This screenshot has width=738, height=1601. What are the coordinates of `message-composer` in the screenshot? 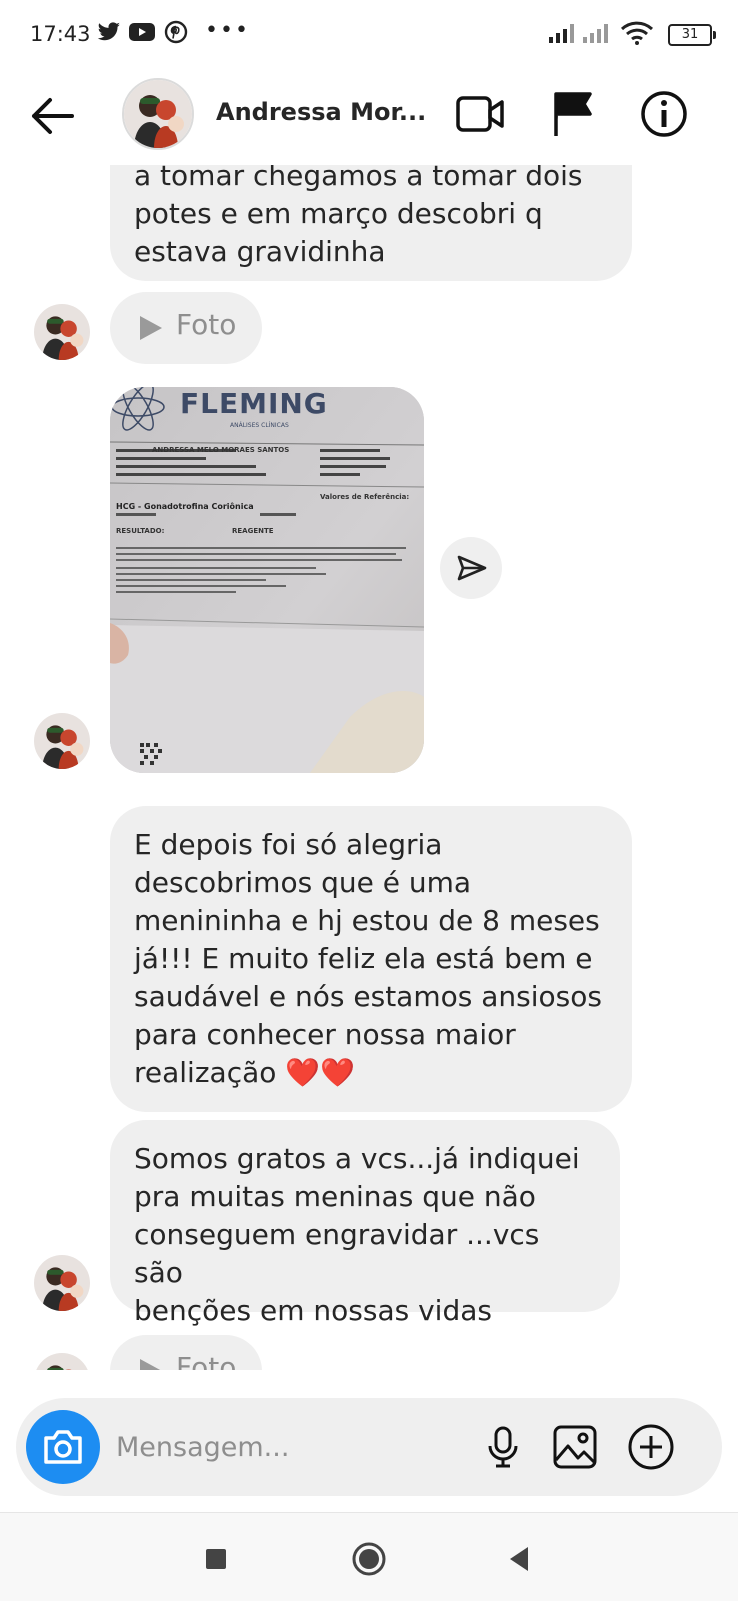 It's located at (369, 1447).